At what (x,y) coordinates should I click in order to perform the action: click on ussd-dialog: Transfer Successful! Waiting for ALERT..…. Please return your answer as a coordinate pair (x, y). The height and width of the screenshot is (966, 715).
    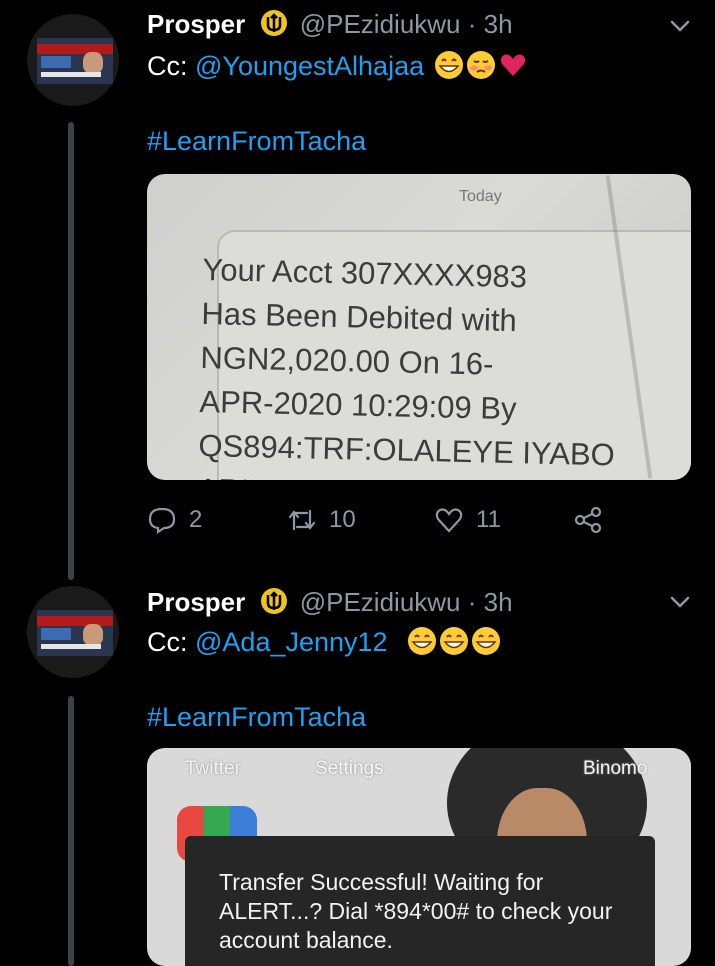
    Looking at the image, I should click on (420, 901).